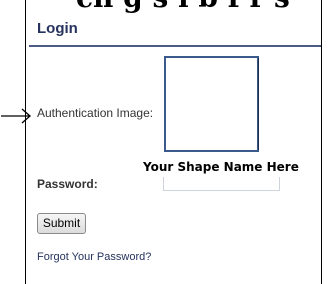 This screenshot has height=284, width=329. What do you see at coordinates (57, 28) in the screenshot?
I see `page-title: Login` at bounding box center [57, 28].